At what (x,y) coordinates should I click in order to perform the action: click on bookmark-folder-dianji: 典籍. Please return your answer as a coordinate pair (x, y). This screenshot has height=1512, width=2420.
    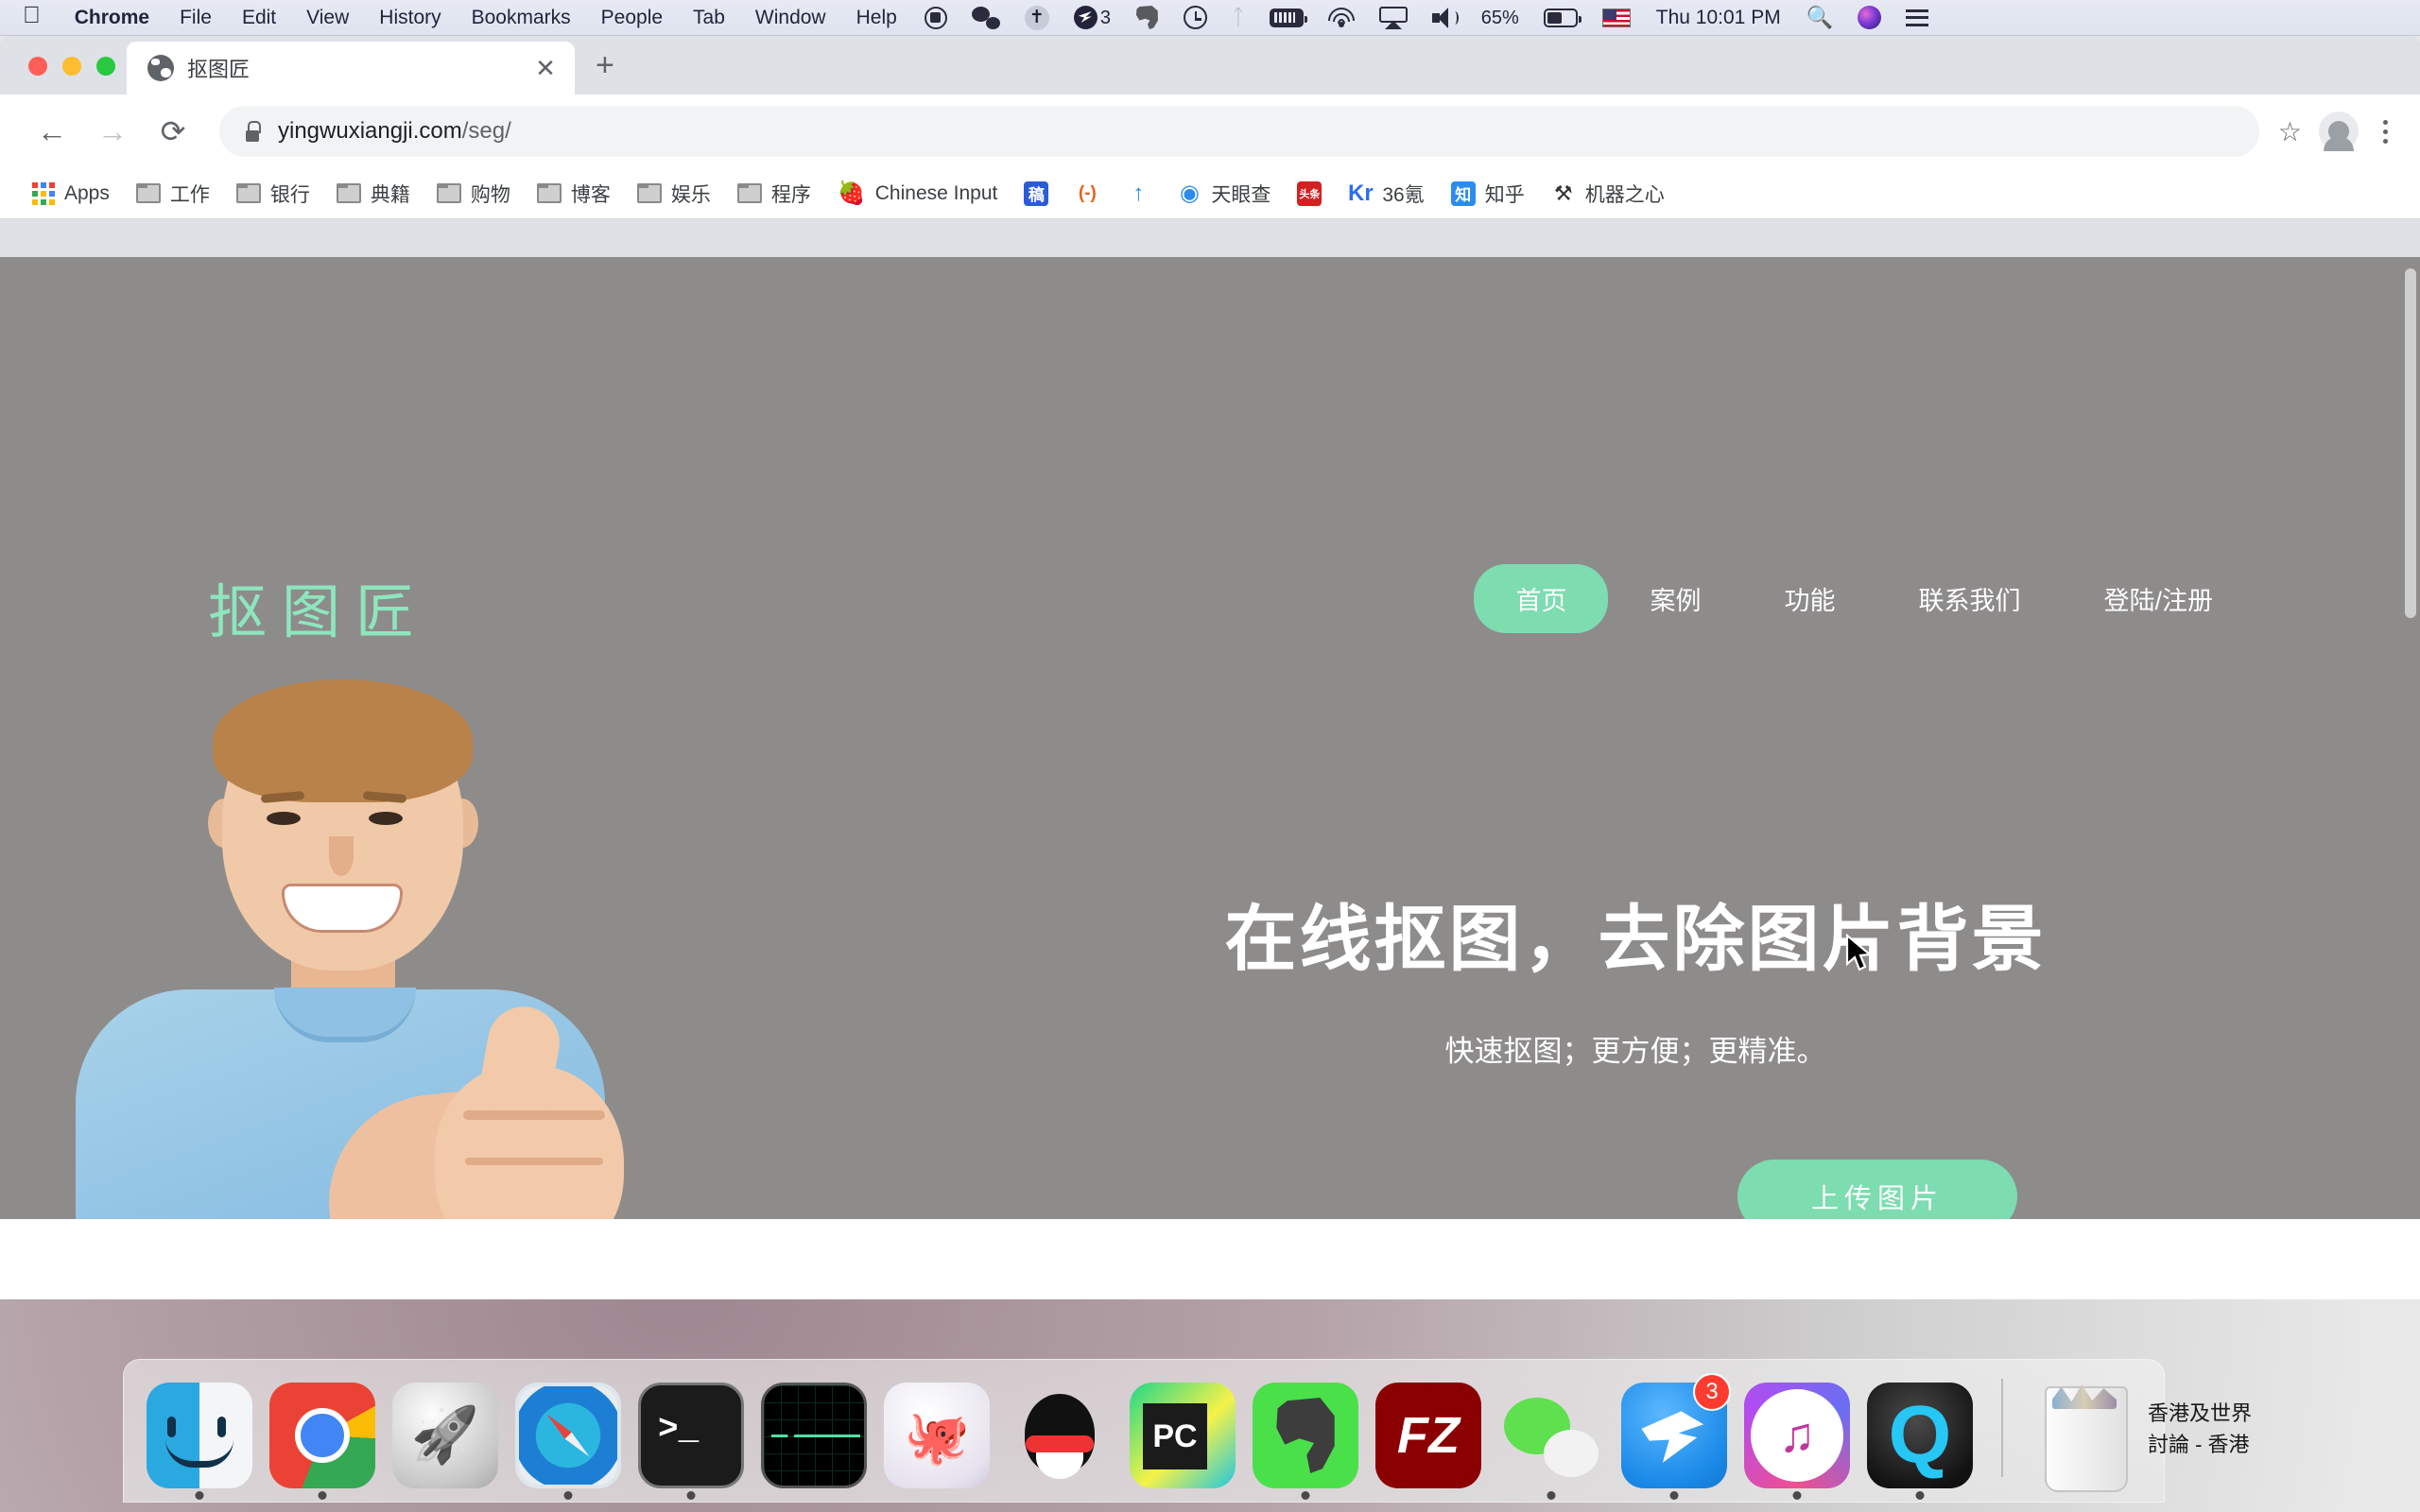
    Looking at the image, I should click on (373, 194).